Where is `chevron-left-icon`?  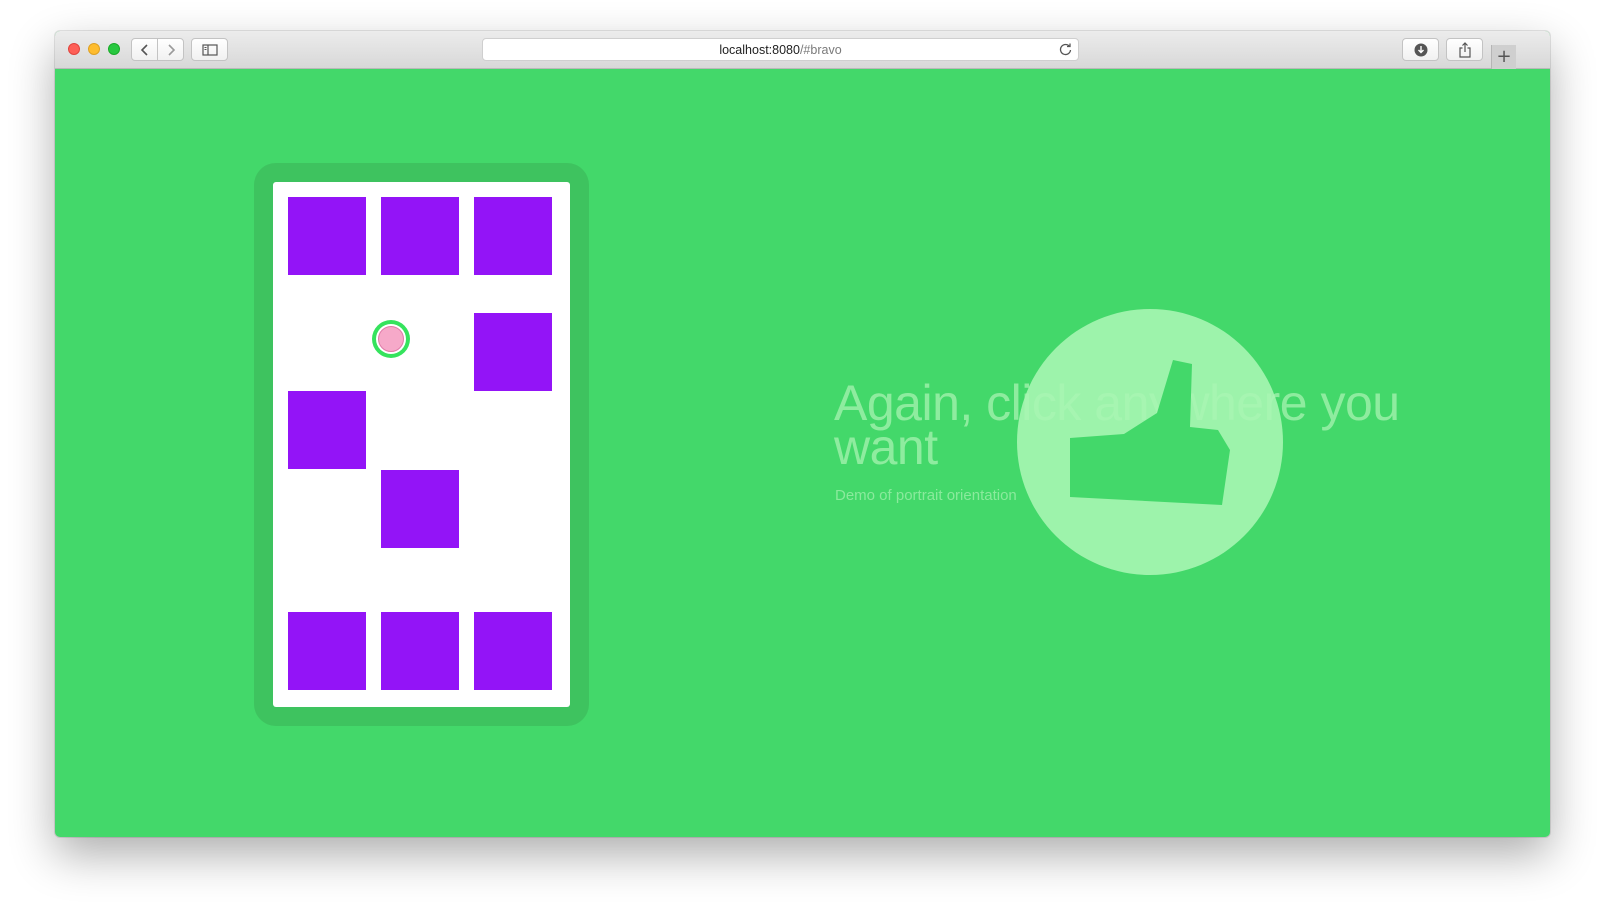 chevron-left-icon is located at coordinates (144, 49).